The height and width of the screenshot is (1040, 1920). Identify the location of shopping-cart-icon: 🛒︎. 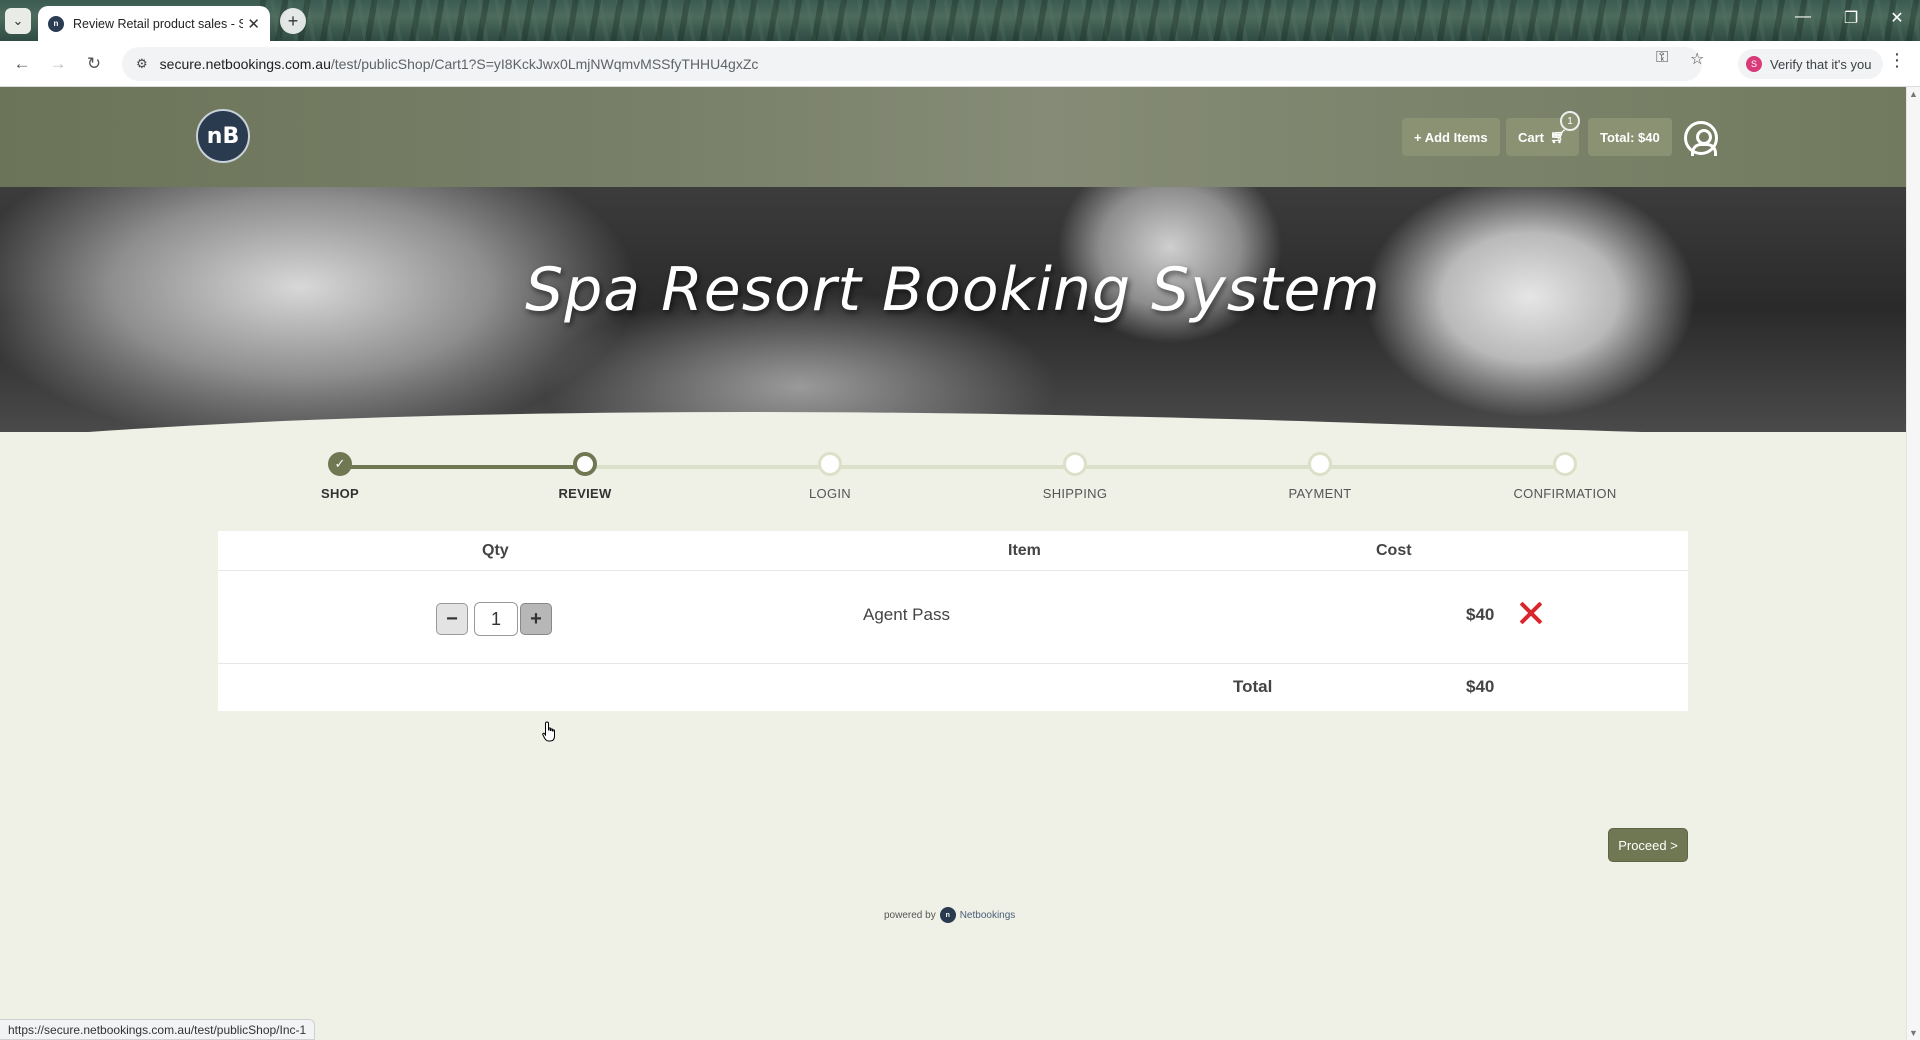
(1558, 136).